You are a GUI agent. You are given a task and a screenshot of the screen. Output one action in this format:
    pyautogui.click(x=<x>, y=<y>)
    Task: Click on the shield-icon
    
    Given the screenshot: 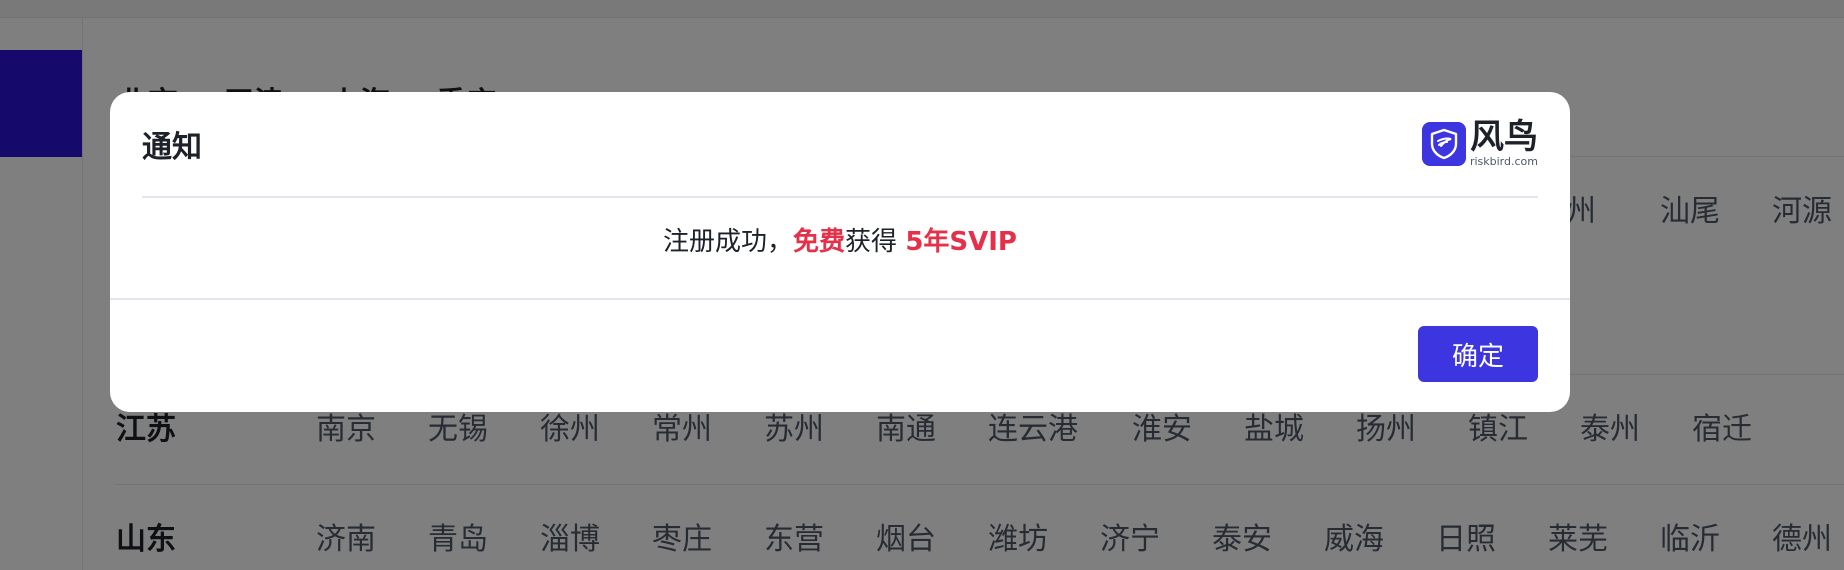 What is the action you would take?
    pyautogui.click(x=1443, y=143)
    